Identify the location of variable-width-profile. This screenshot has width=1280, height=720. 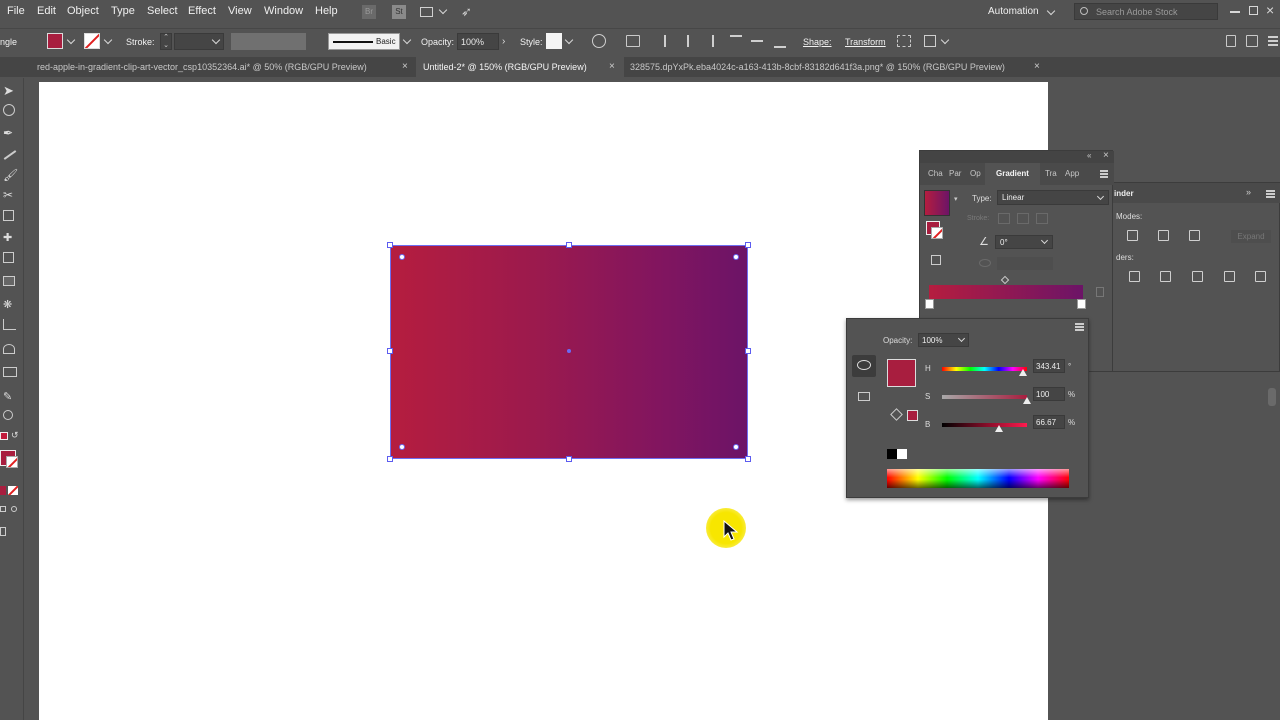
(268, 41).